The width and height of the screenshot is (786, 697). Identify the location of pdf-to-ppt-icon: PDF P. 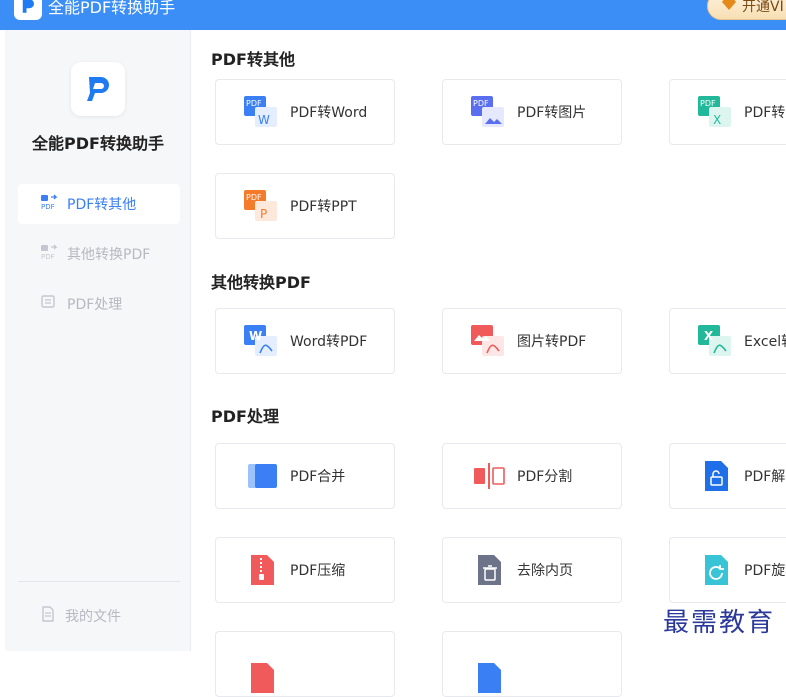
(262, 206).